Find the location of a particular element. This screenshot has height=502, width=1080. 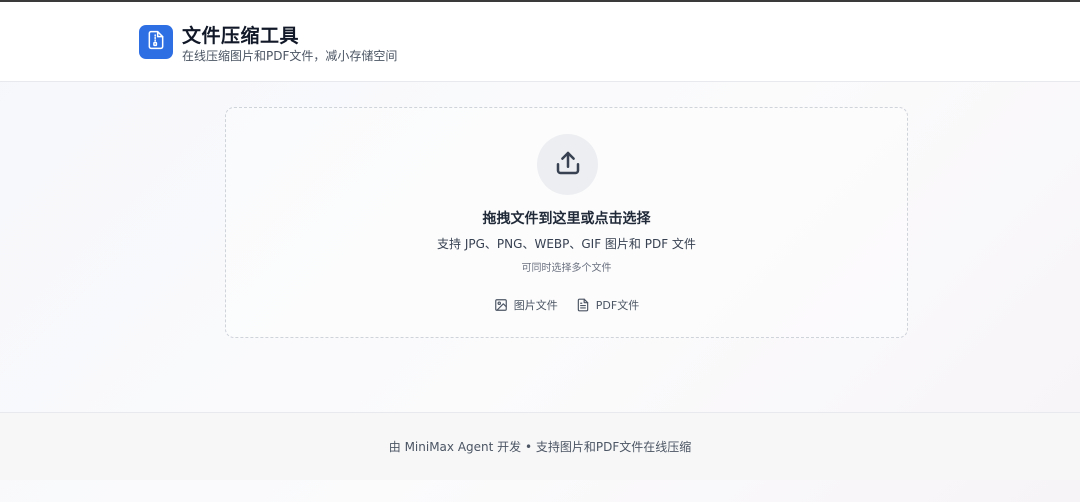

file-type-pdf: PDF文件 is located at coordinates (607, 305).